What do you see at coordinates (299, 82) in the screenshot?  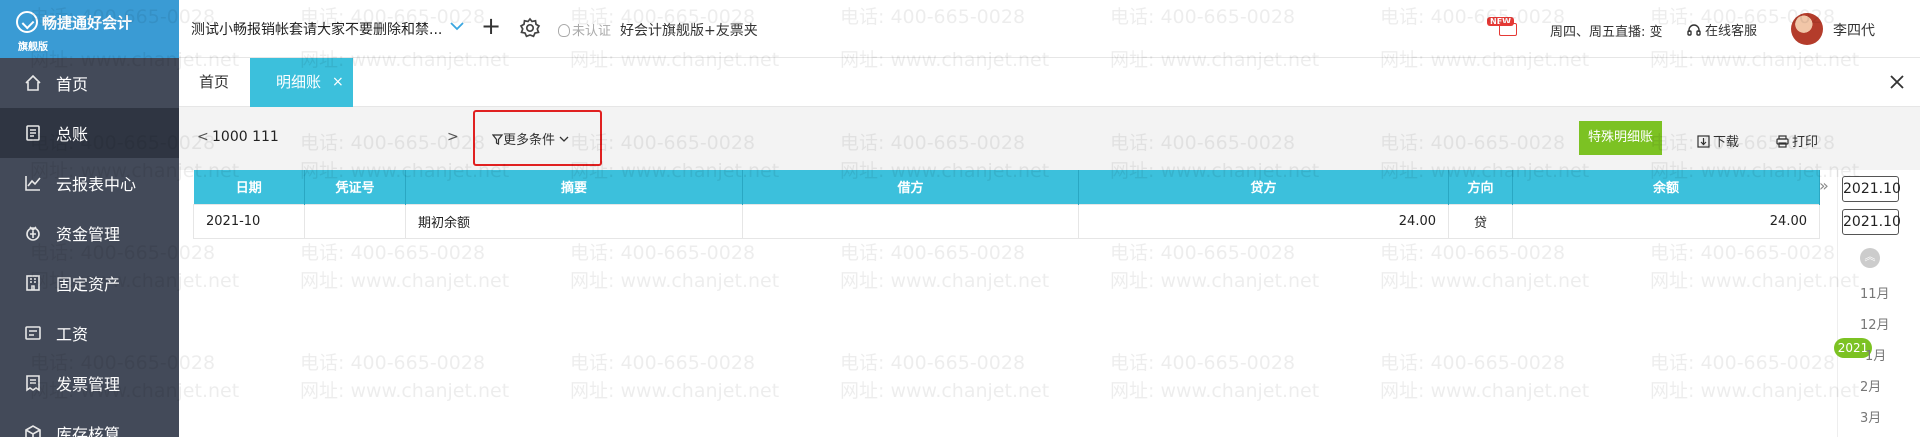 I see `tab-label: 明细账` at bounding box center [299, 82].